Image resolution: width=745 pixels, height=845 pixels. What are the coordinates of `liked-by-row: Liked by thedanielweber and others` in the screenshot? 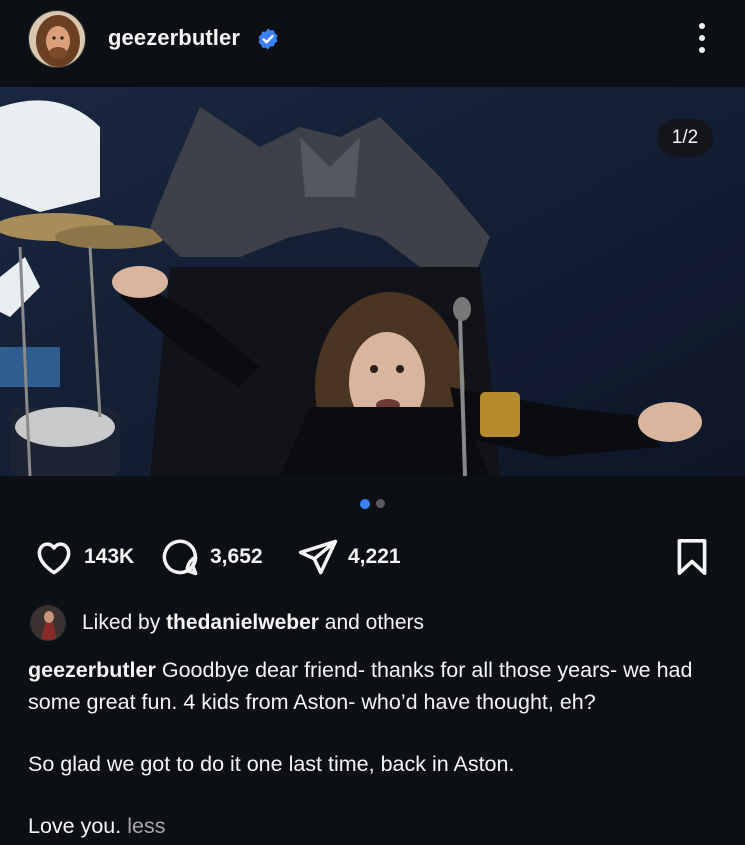 It's located at (227, 623).